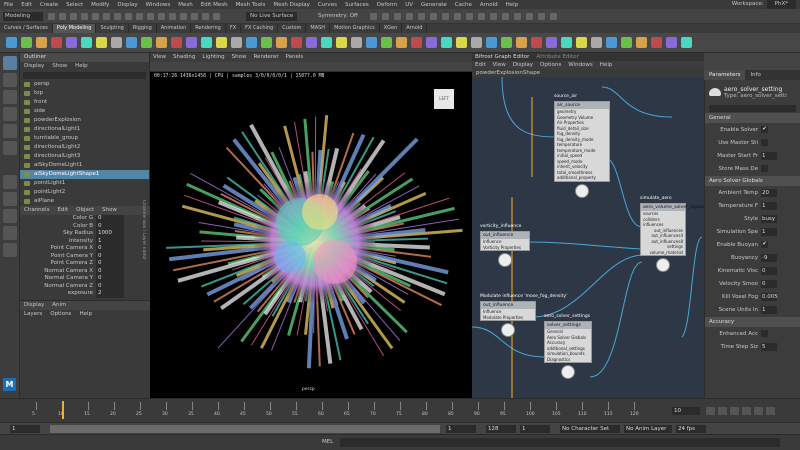 The image size is (800, 450). I want to click on menu-curves: Curves, so click(327, 5).